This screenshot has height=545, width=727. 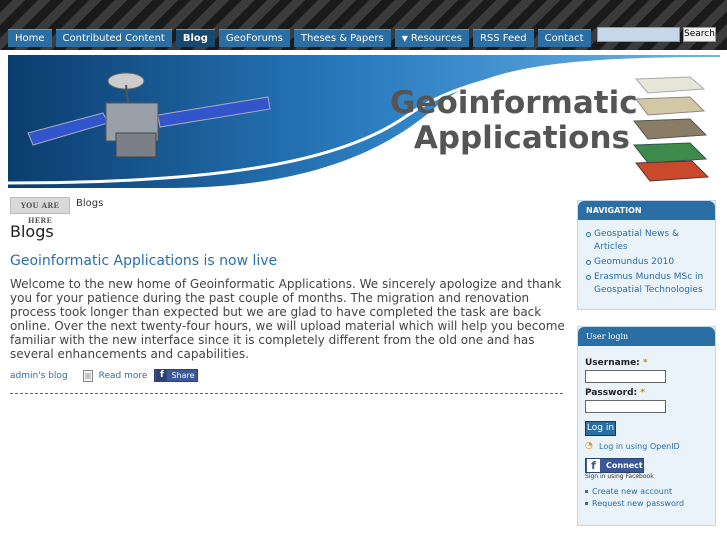 I want to click on facebook-connect-button: f Connect, so click(x=614, y=465).